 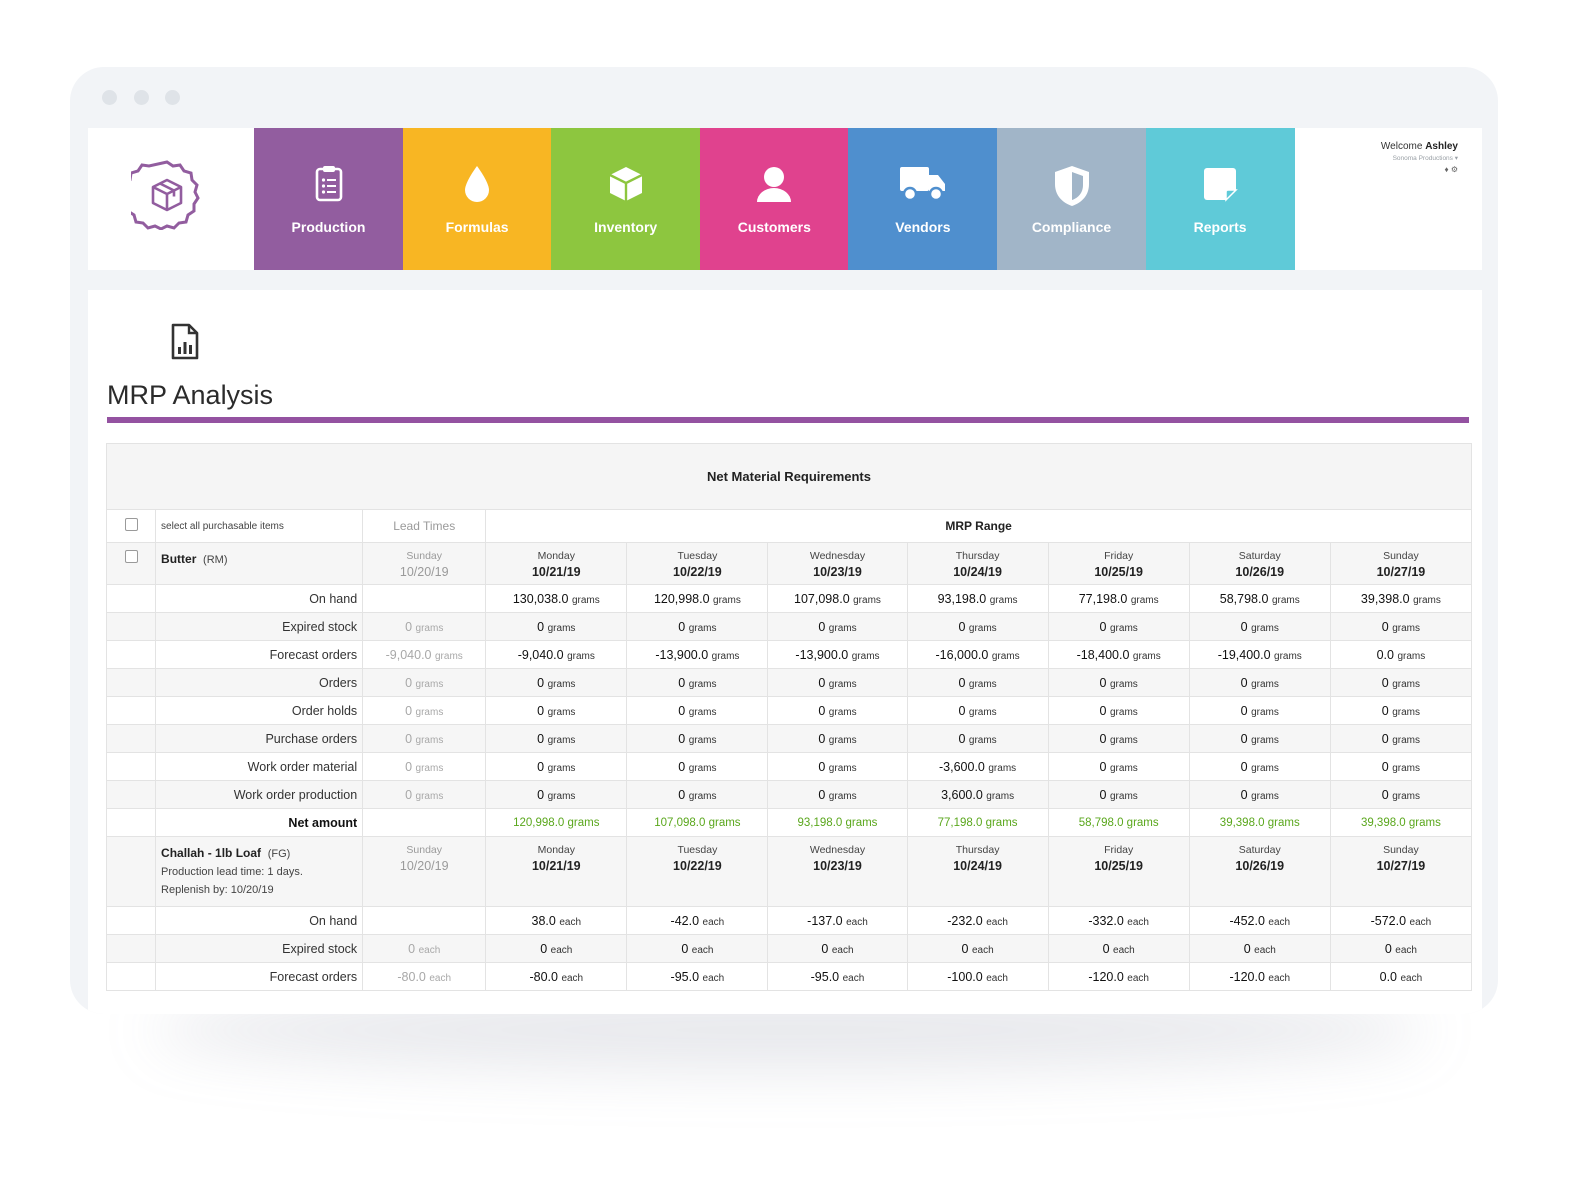 What do you see at coordinates (259, 526) in the screenshot?
I see `select-all-label: select all purchasable items` at bounding box center [259, 526].